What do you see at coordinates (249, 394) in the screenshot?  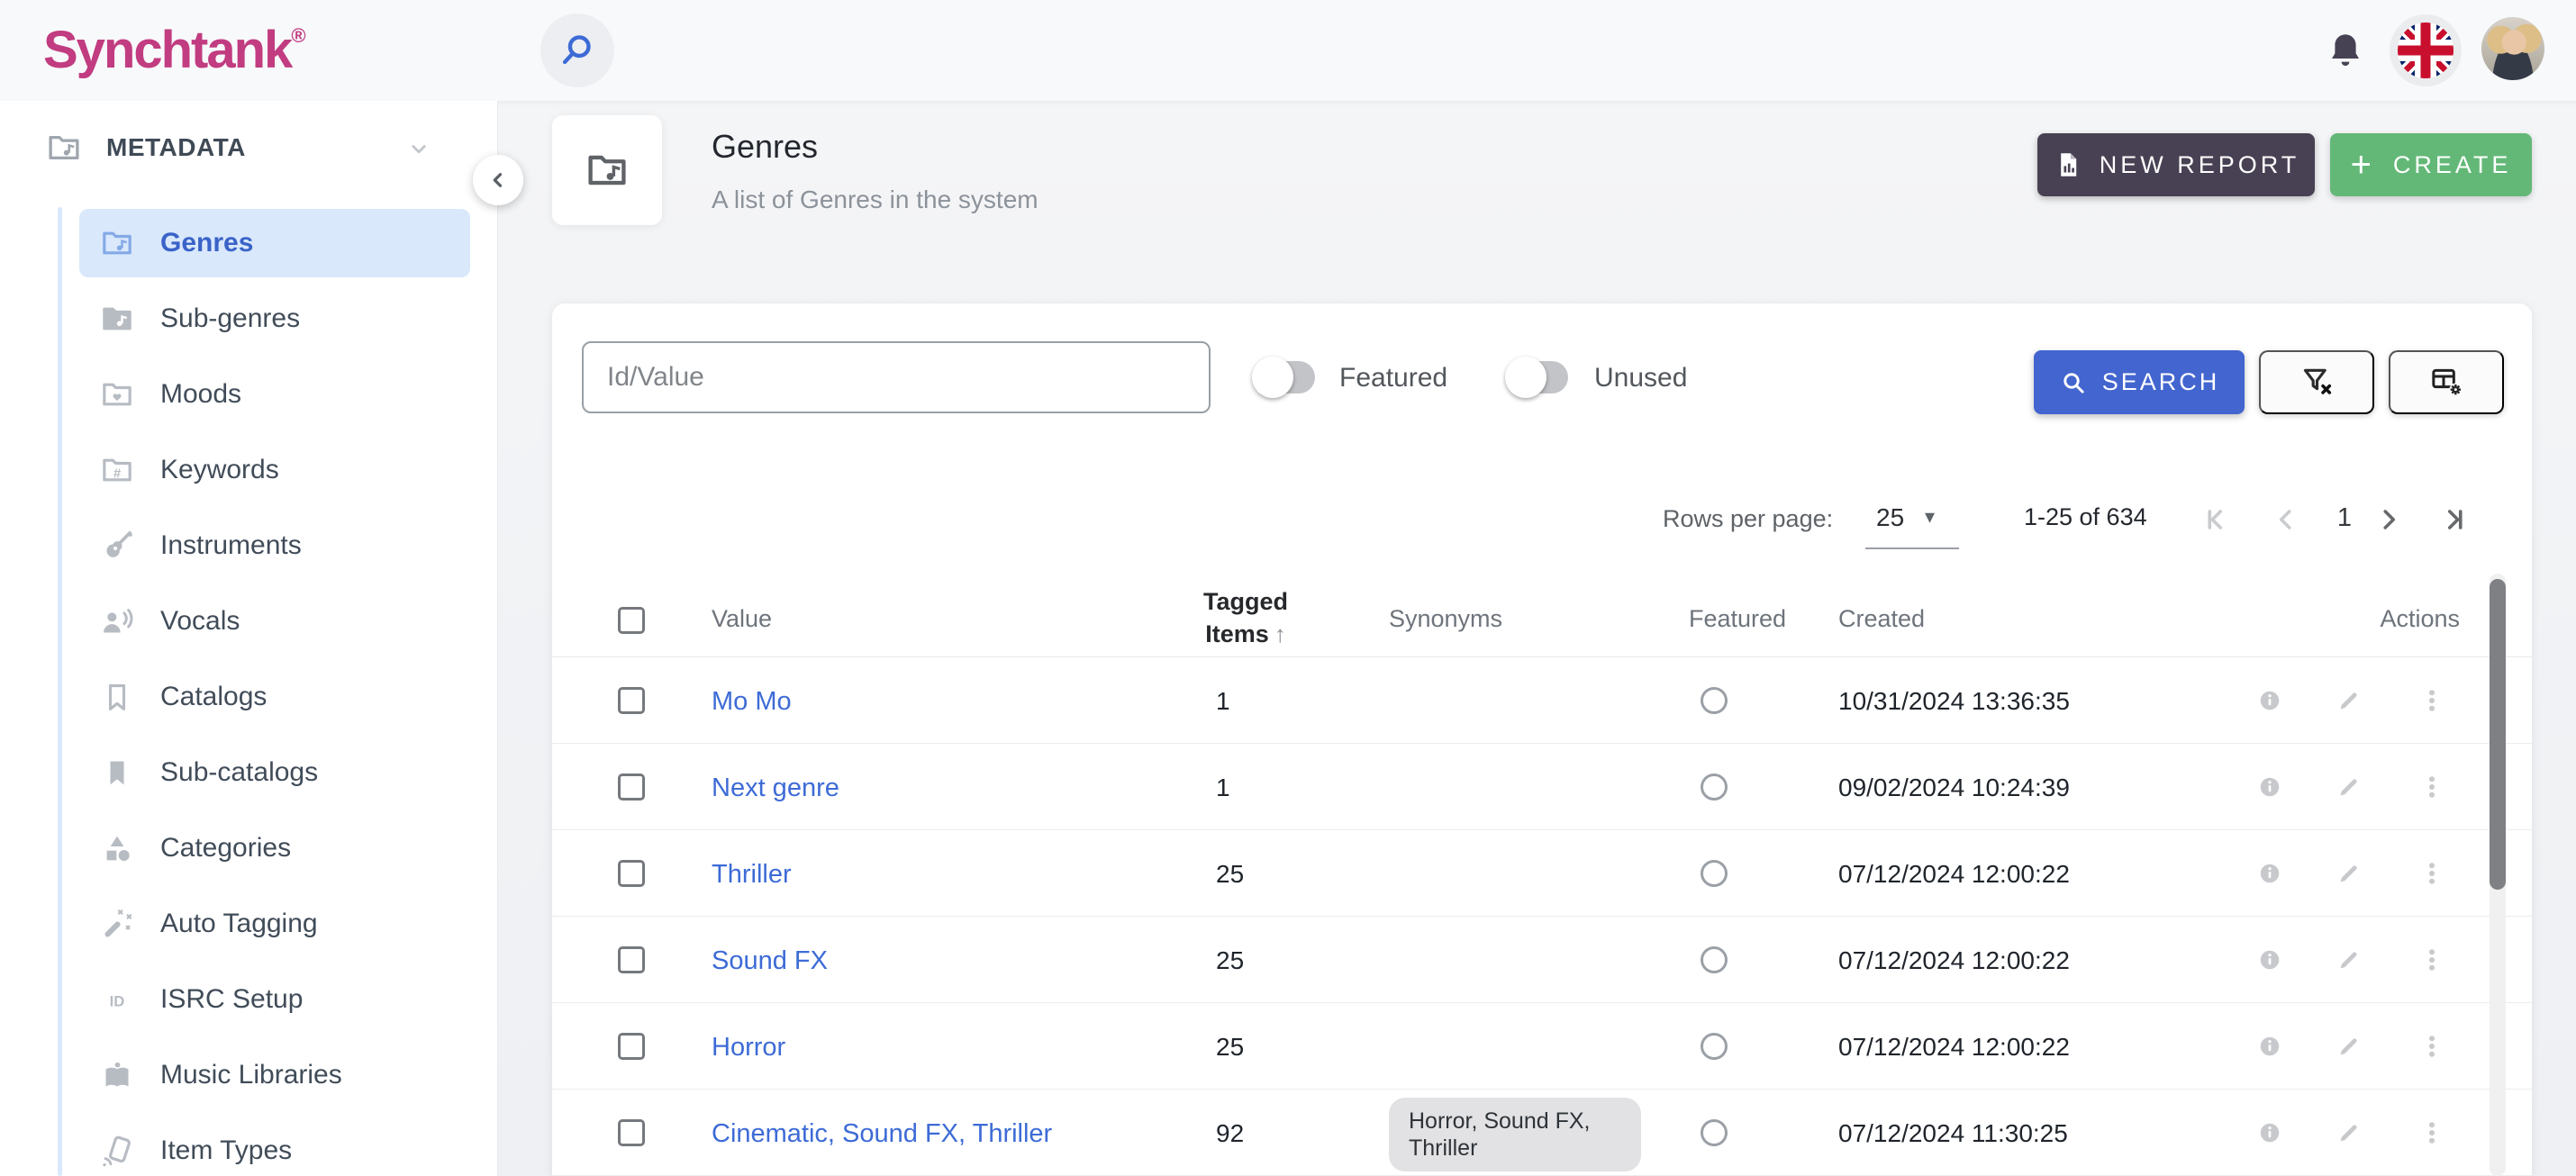 I see `sidebar-item-moods: Moods` at bounding box center [249, 394].